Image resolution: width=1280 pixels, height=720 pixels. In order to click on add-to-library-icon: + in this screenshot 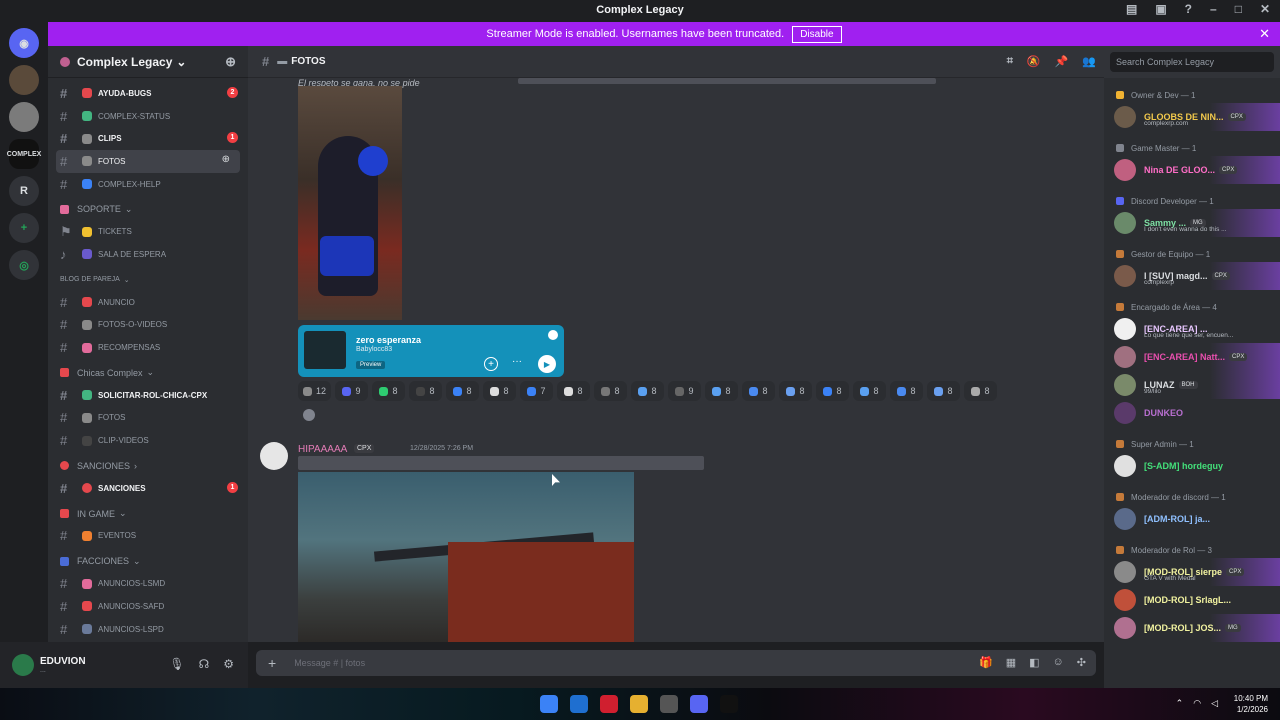, I will do `click(491, 364)`.